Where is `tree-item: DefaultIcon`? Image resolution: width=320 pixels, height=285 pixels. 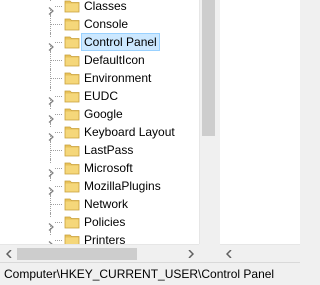
tree-item: DefaultIcon is located at coordinates (100, 60).